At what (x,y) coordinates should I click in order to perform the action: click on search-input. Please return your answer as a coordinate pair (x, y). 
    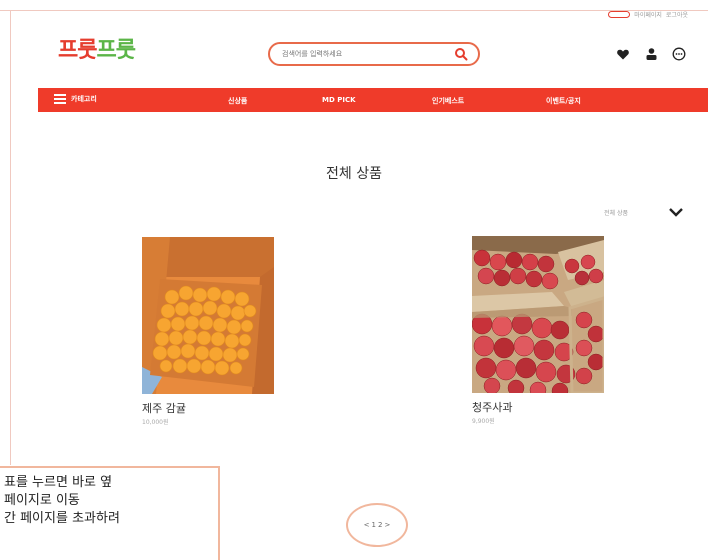
    Looking at the image, I should click on (367, 54).